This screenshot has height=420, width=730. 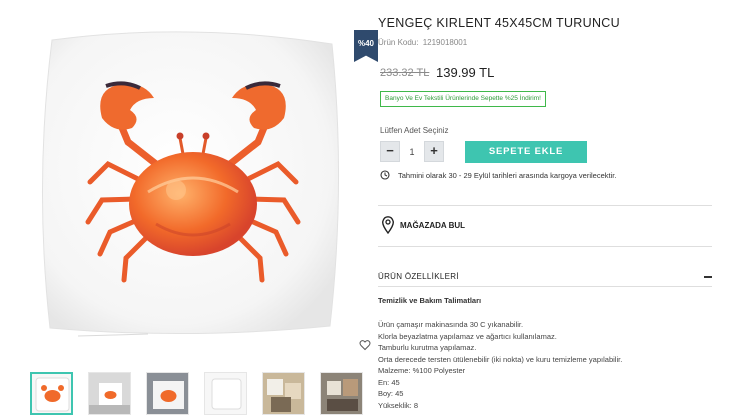 I want to click on quantity-decrease-button: −, so click(x=390, y=151).